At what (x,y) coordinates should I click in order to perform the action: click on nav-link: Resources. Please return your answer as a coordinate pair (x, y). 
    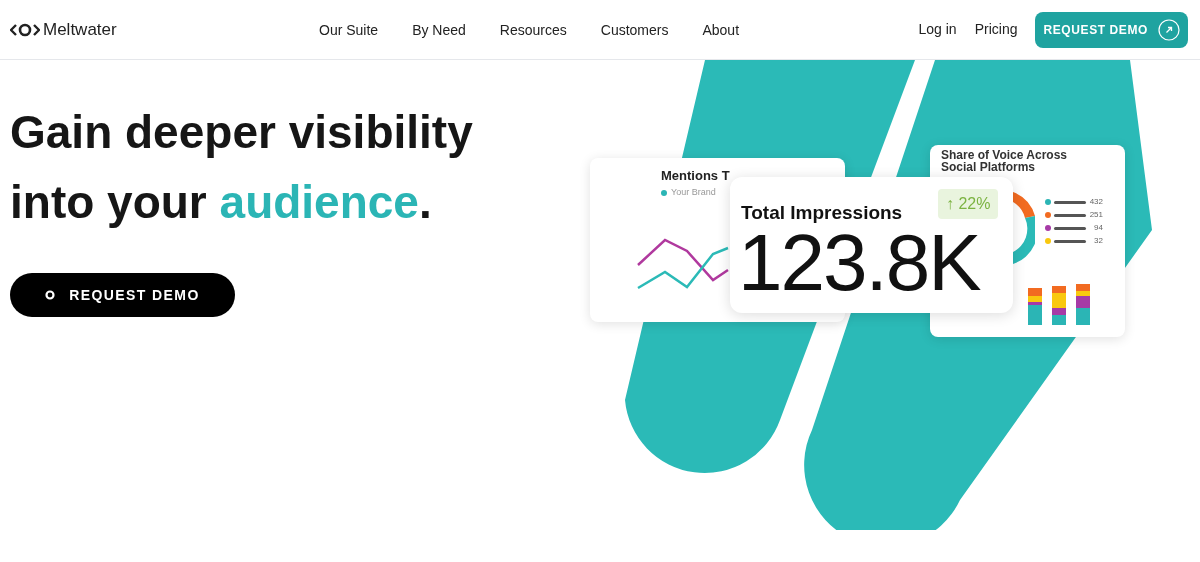
    Looking at the image, I should click on (533, 30).